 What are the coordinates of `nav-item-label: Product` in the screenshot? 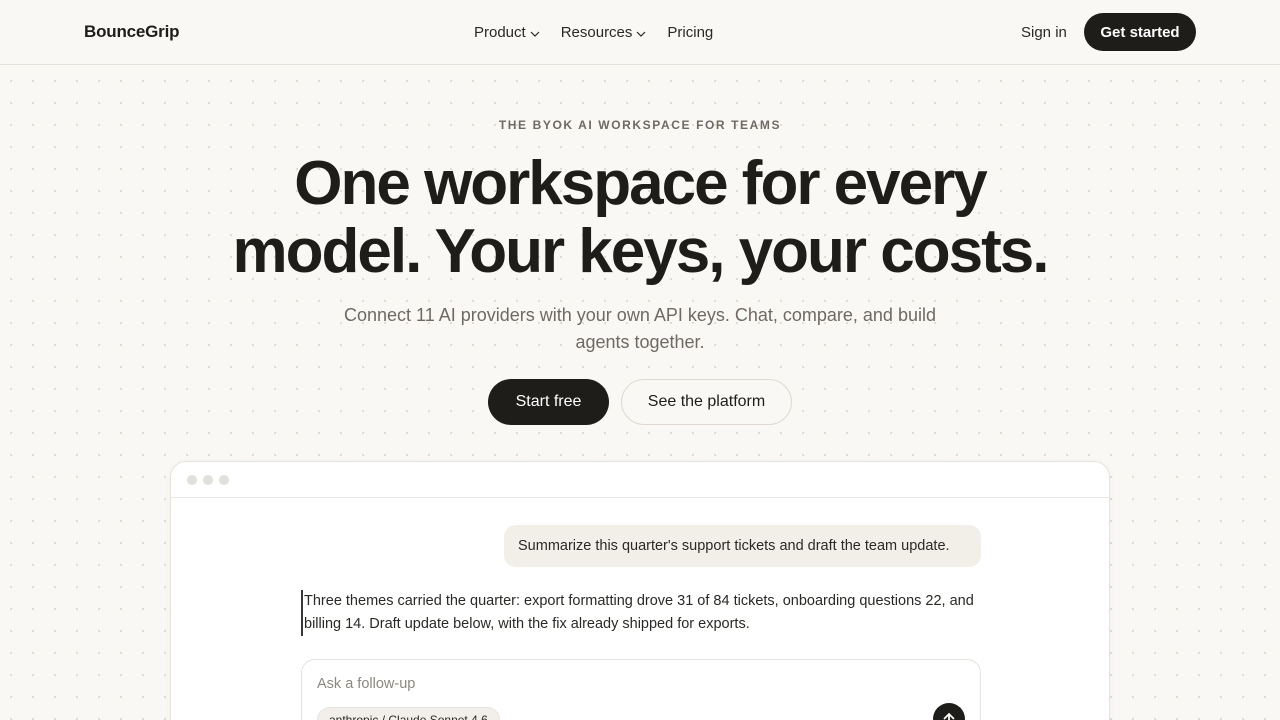 It's located at (500, 32).